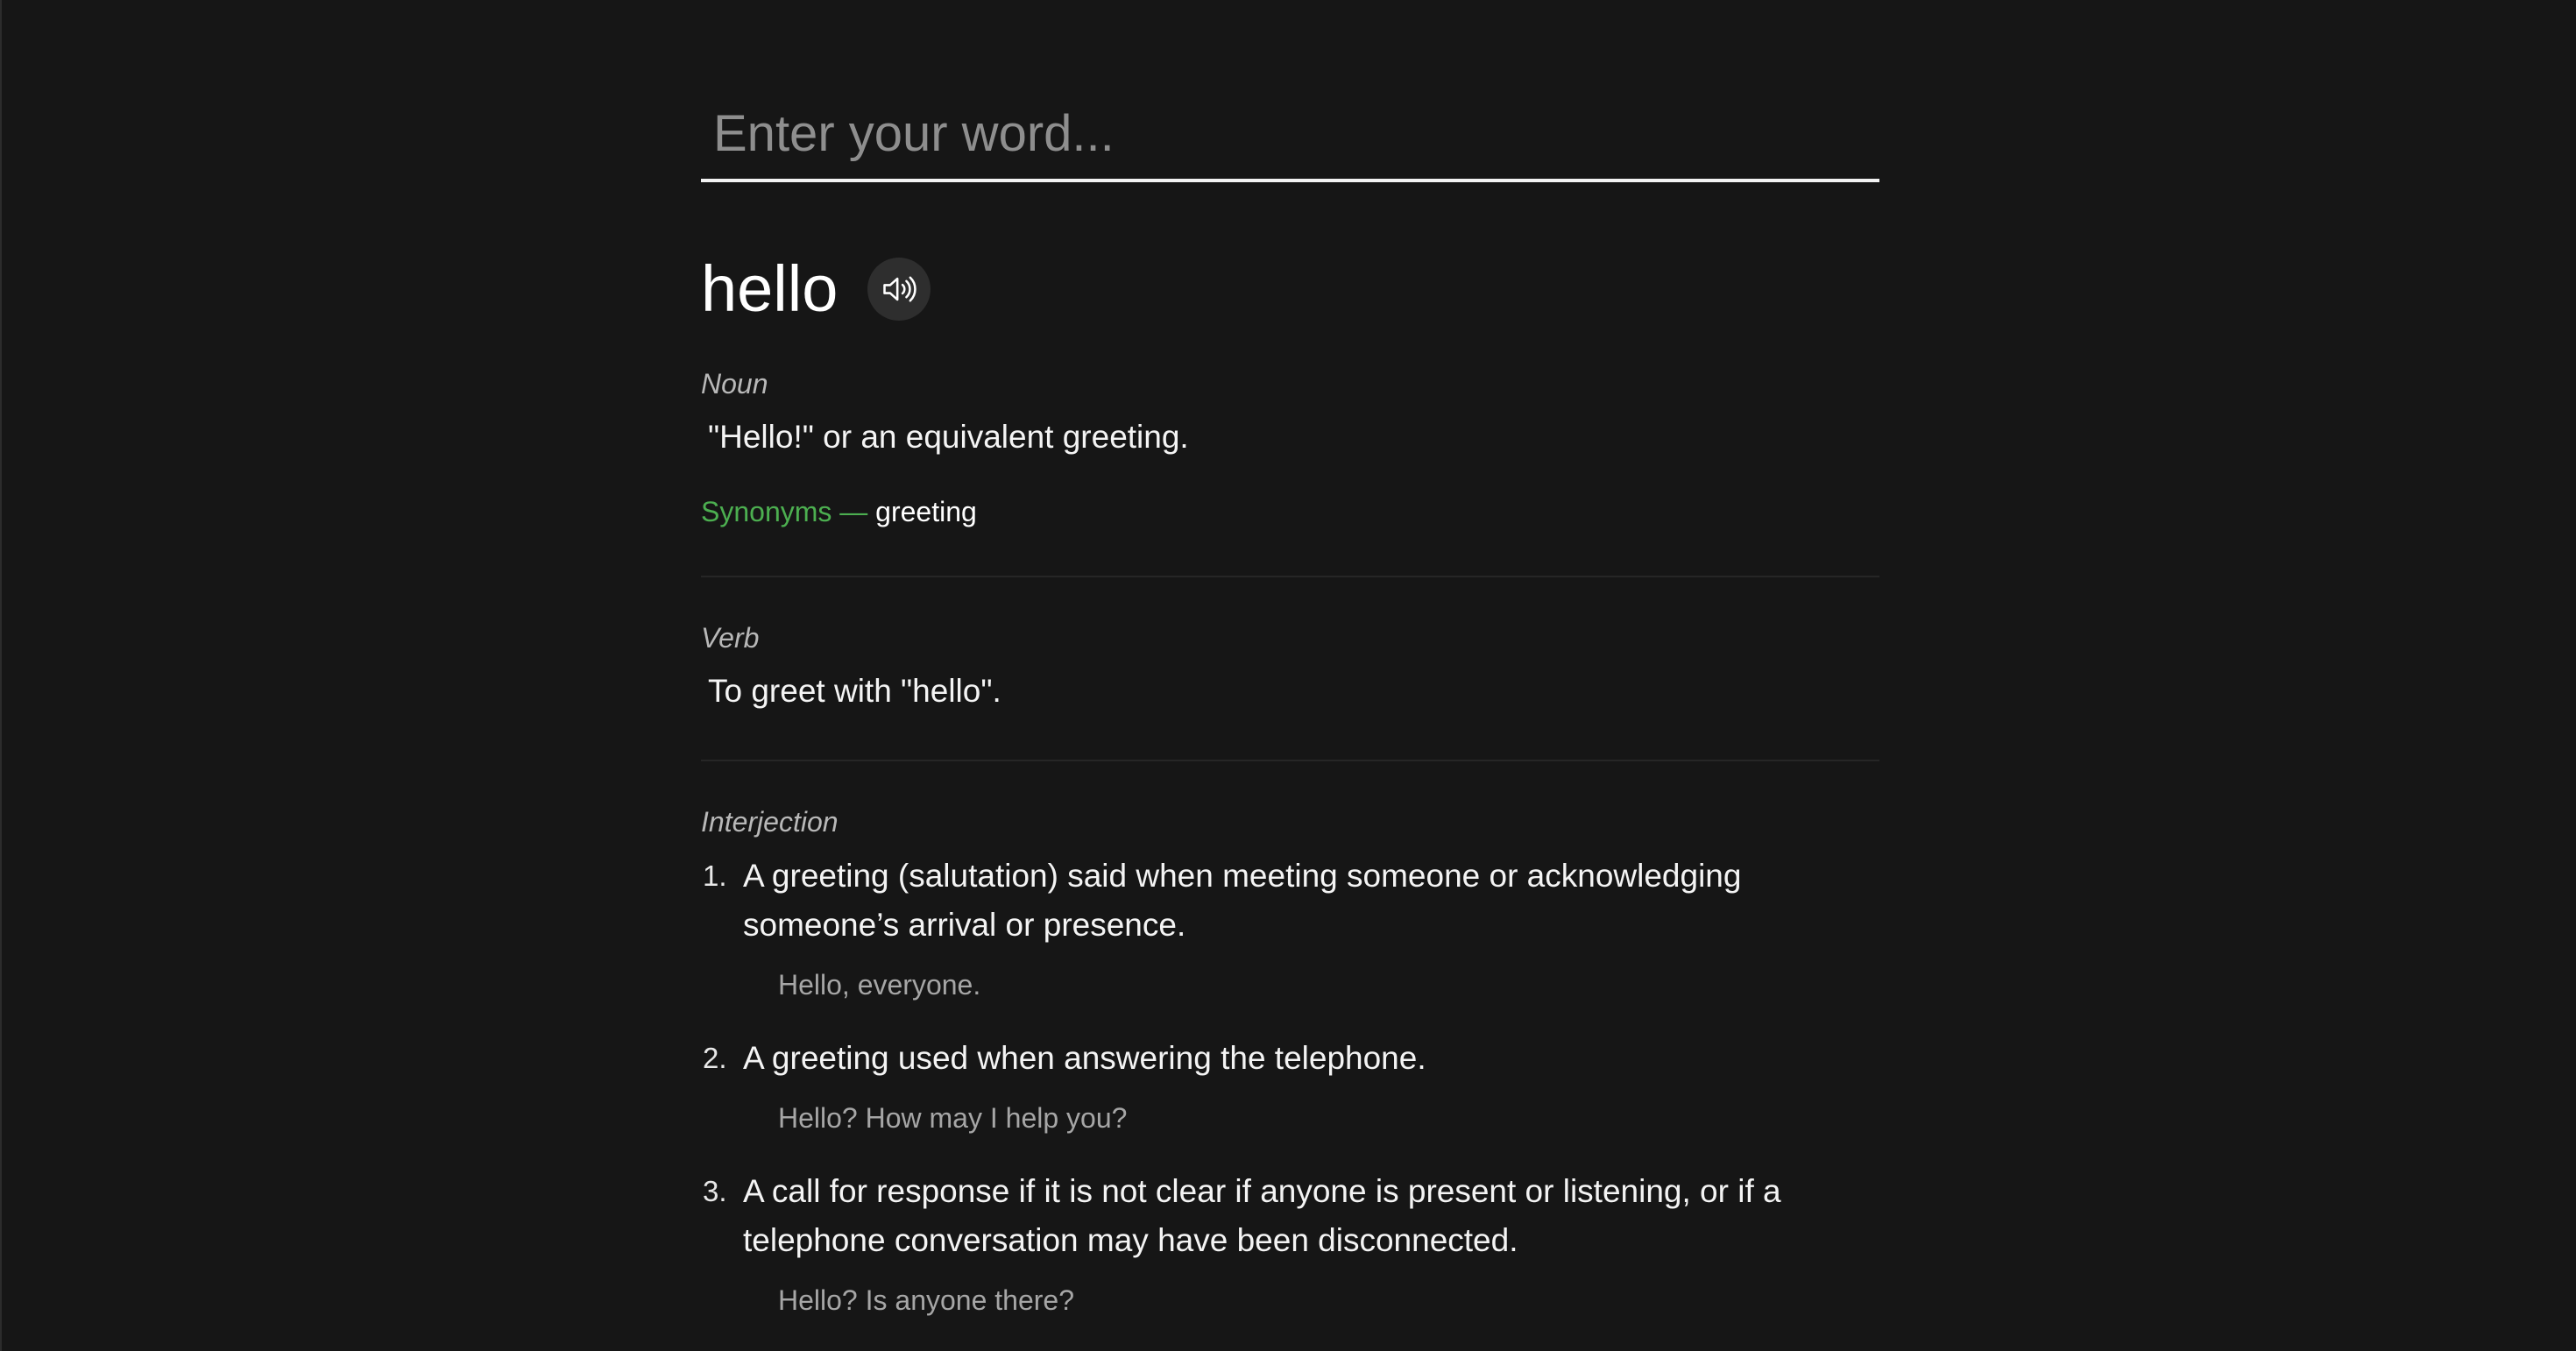 The width and height of the screenshot is (2576, 1351). What do you see at coordinates (953, 1118) in the screenshot?
I see `example-text: Hello? How may I help you?` at bounding box center [953, 1118].